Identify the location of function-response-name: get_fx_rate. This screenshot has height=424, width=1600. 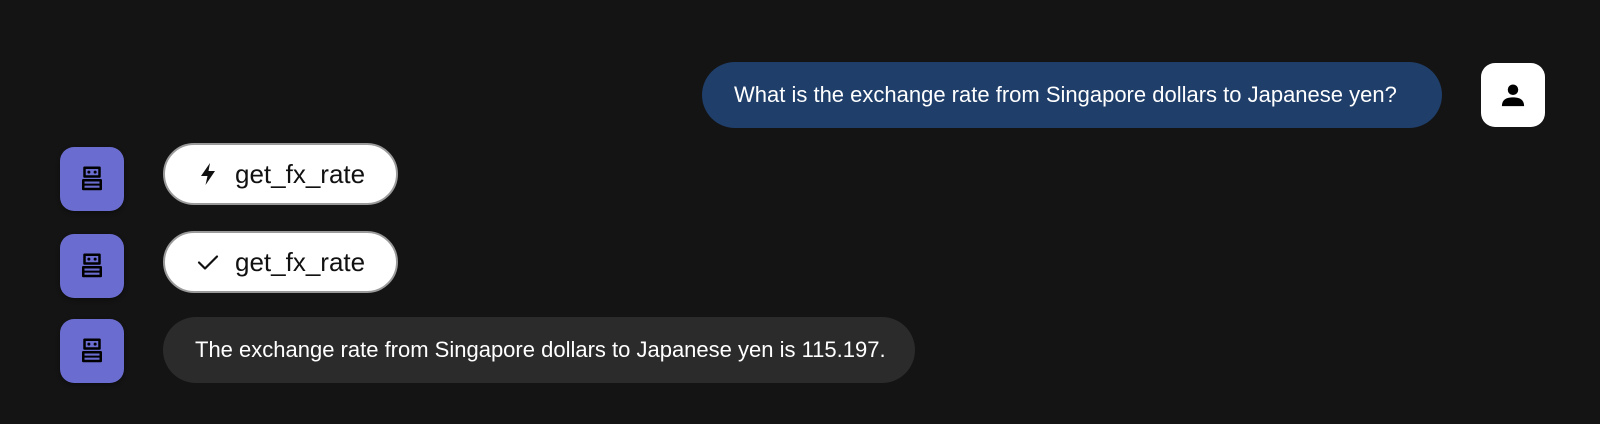
(300, 261).